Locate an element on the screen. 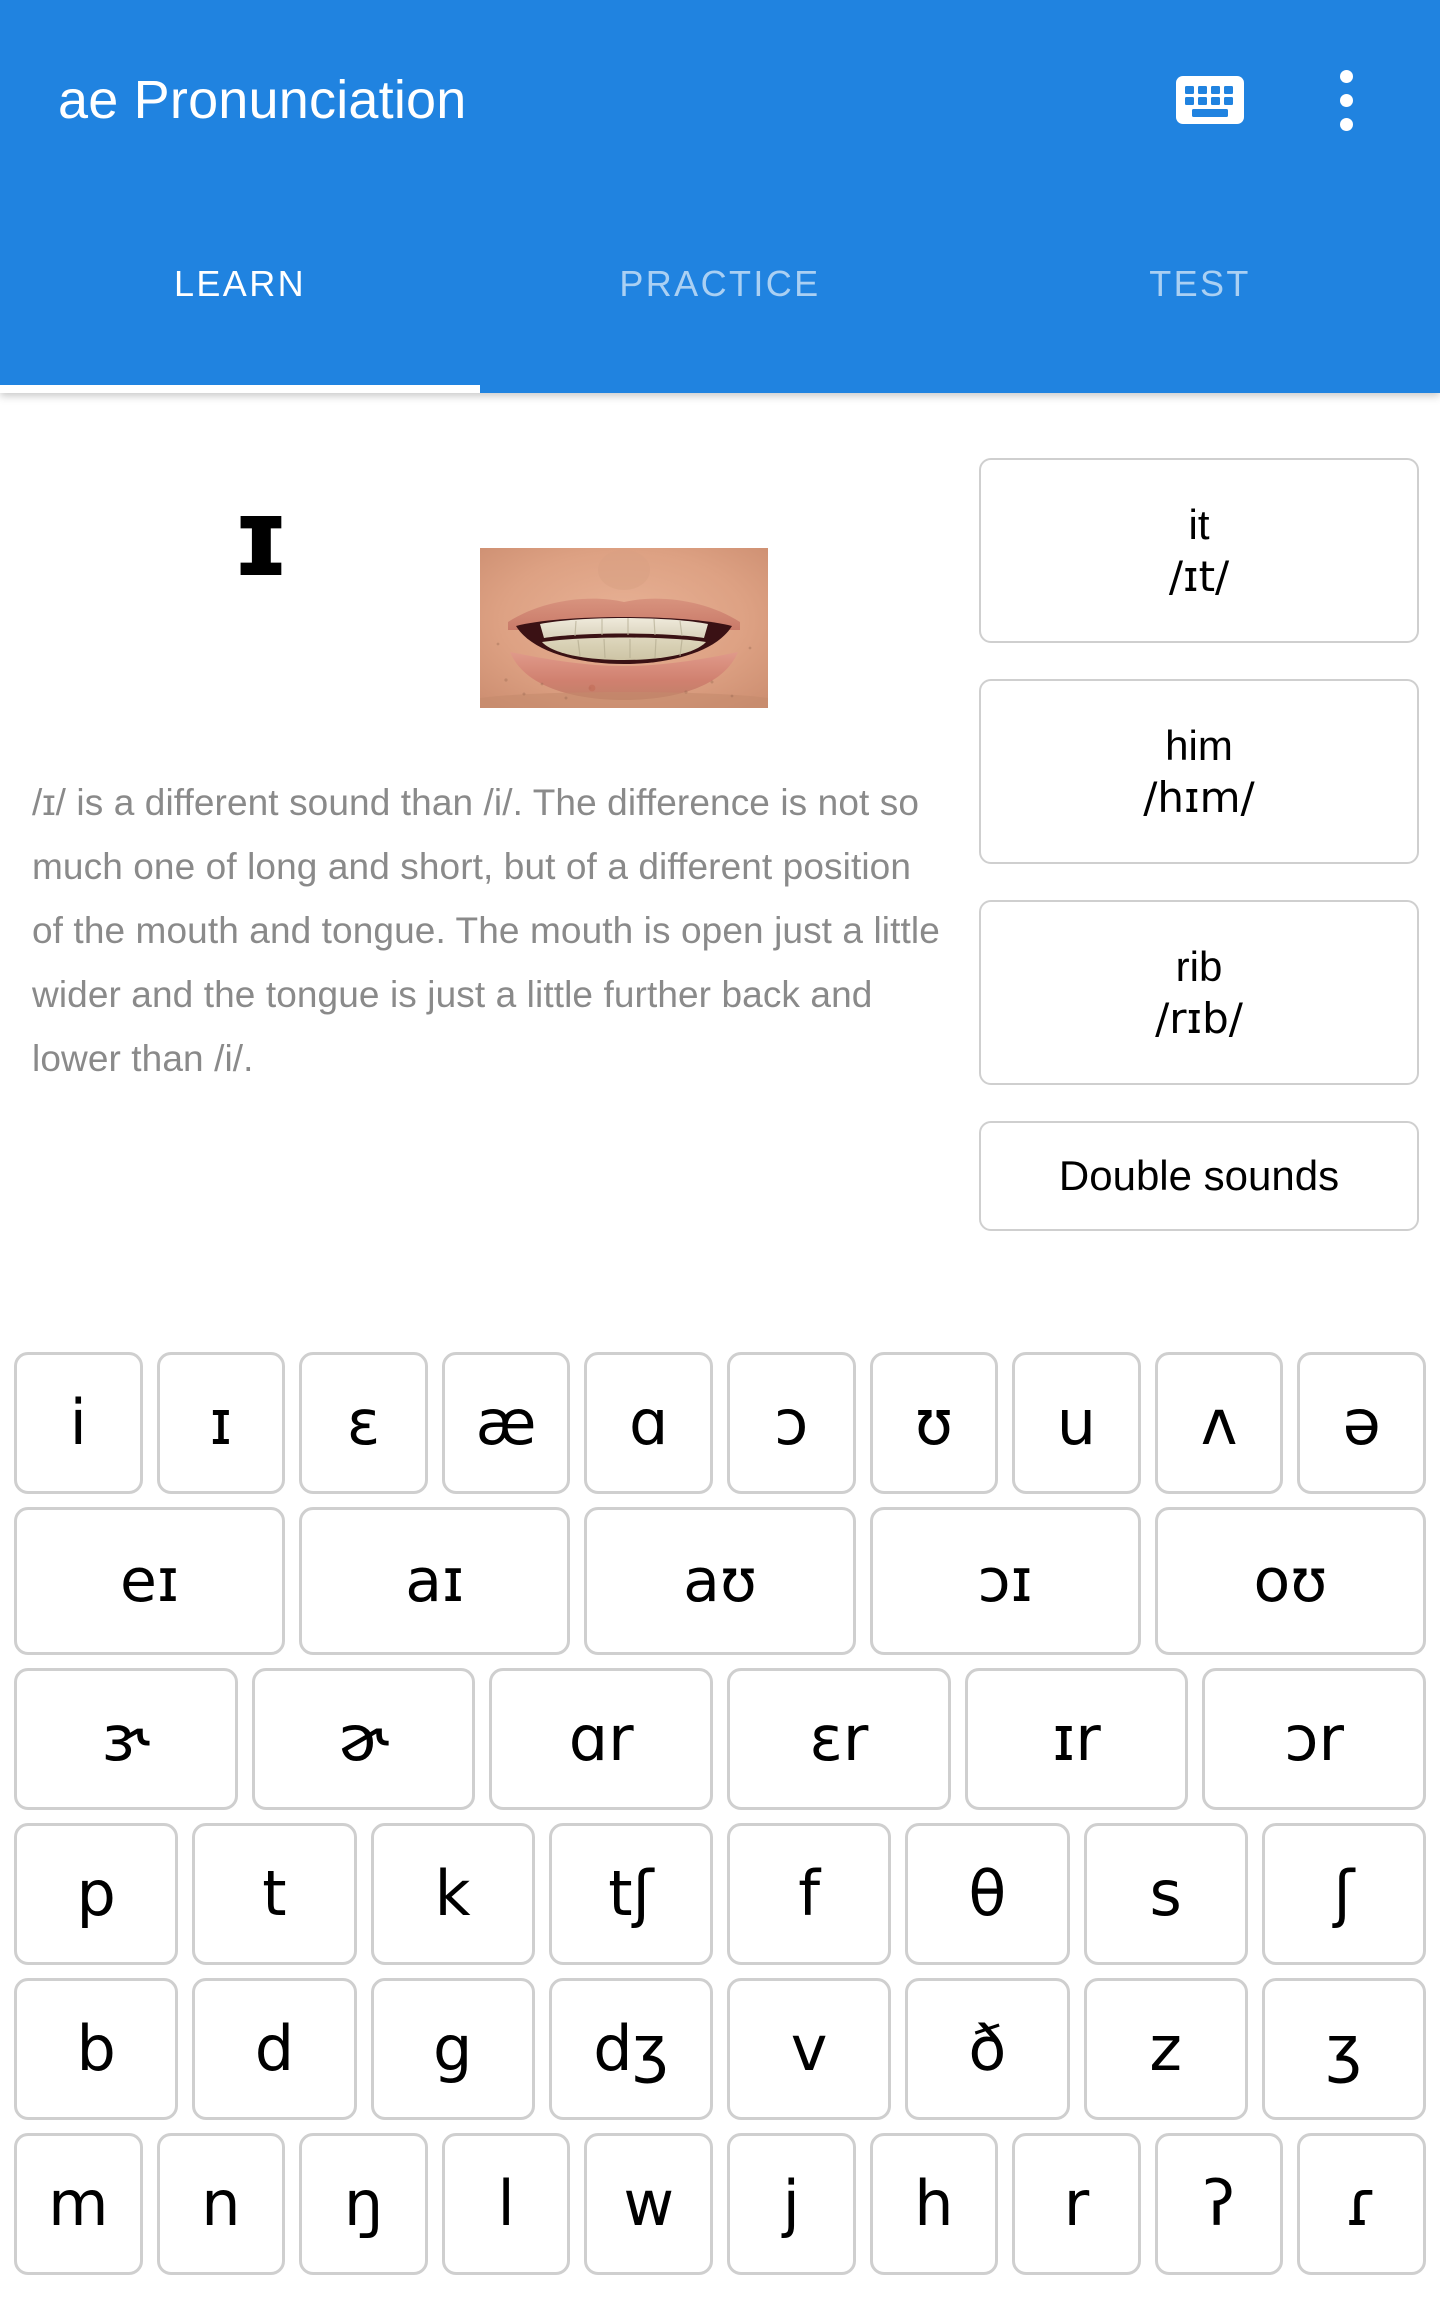 The height and width of the screenshot is (2305, 1440). ipa-key-voiced-3: dʒ is located at coordinates (630, 2049).